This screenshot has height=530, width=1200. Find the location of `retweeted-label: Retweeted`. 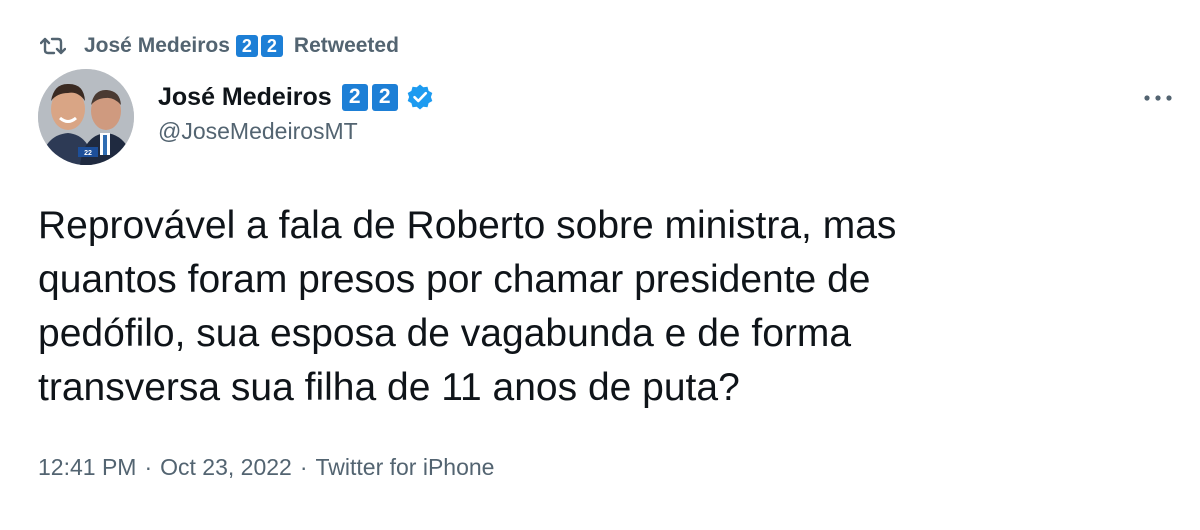

retweeted-label: Retweeted is located at coordinates (346, 45).